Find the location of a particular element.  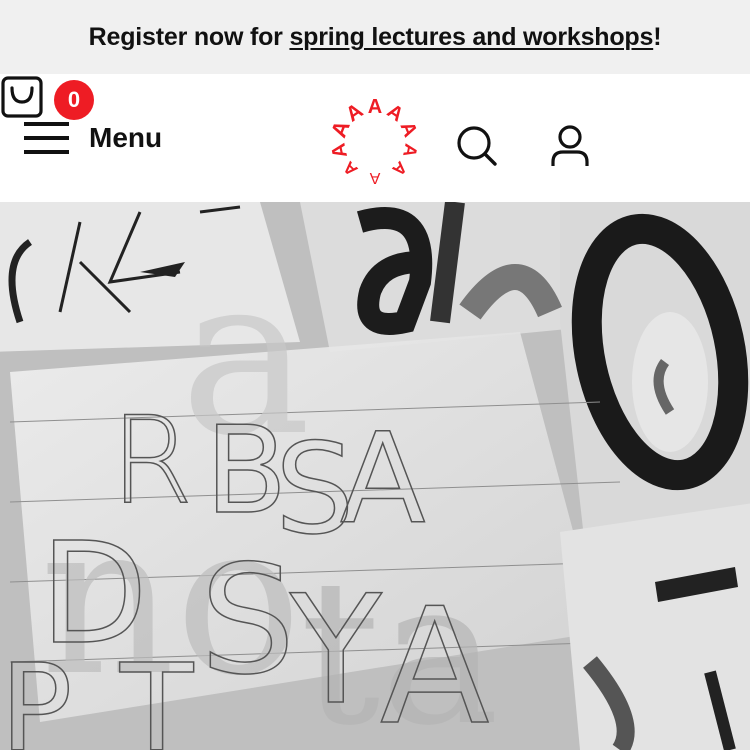

search-icon is located at coordinates (477, 146).